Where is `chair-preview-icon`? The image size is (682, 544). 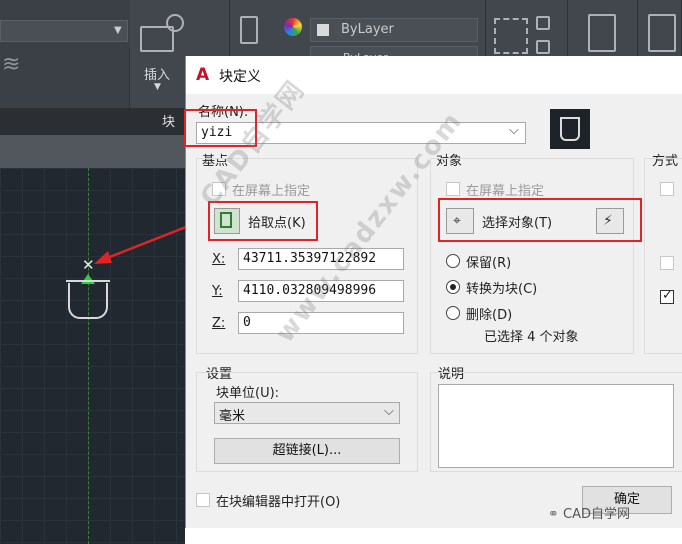
chair-preview-icon is located at coordinates (570, 129).